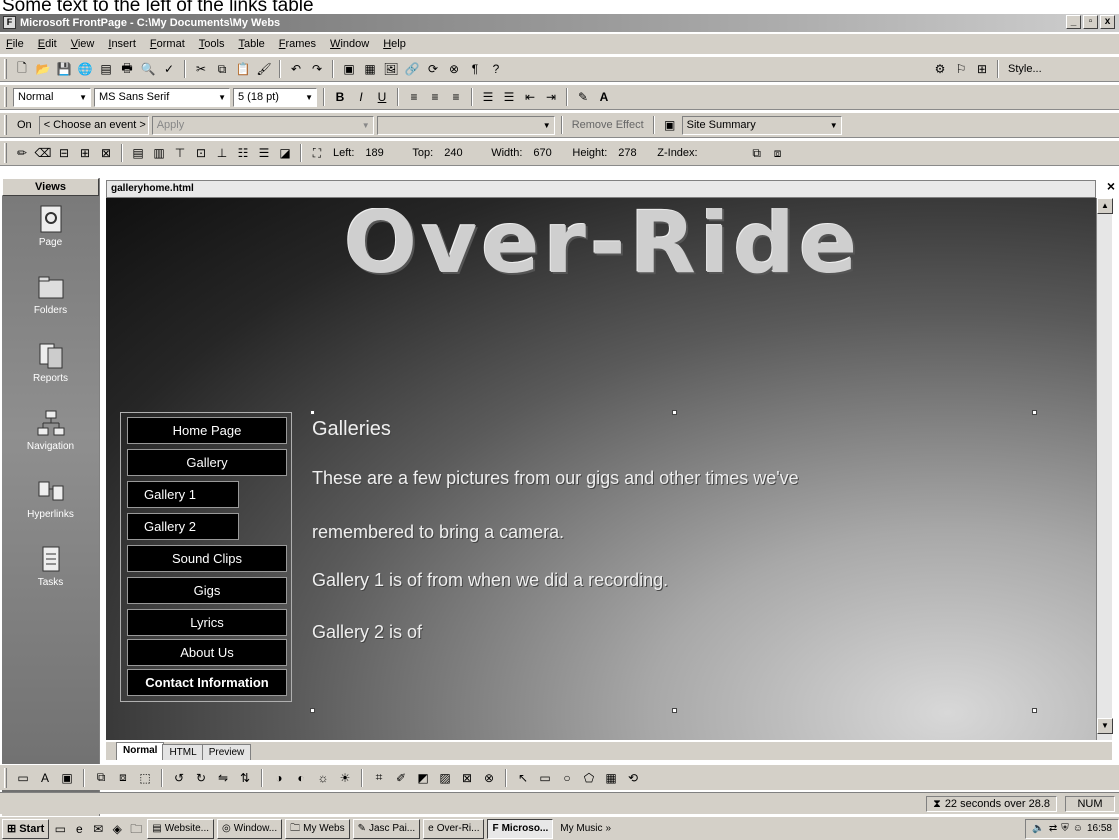 Image resolution: width=1119 pixels, height=840 pixels. I want to click on bring-front-icon: ⧈, so click(123, 778).